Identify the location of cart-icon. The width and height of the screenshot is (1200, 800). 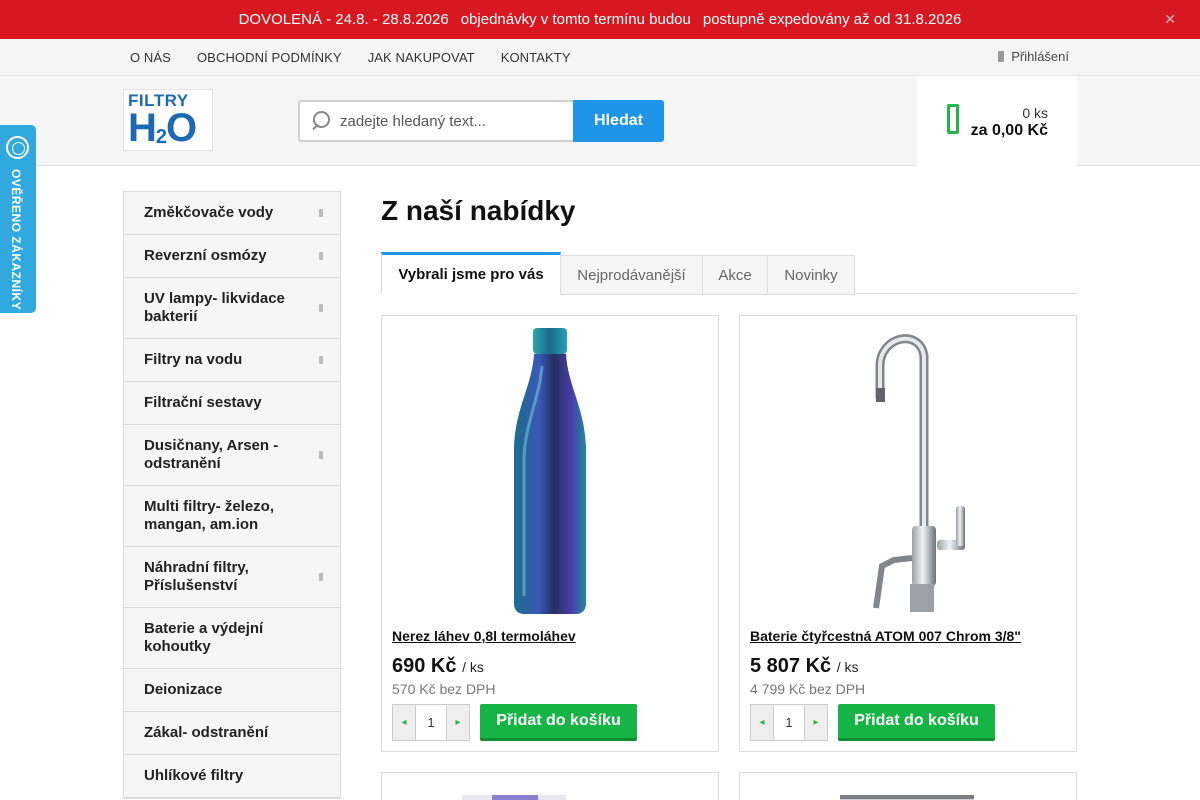
(953, 119).